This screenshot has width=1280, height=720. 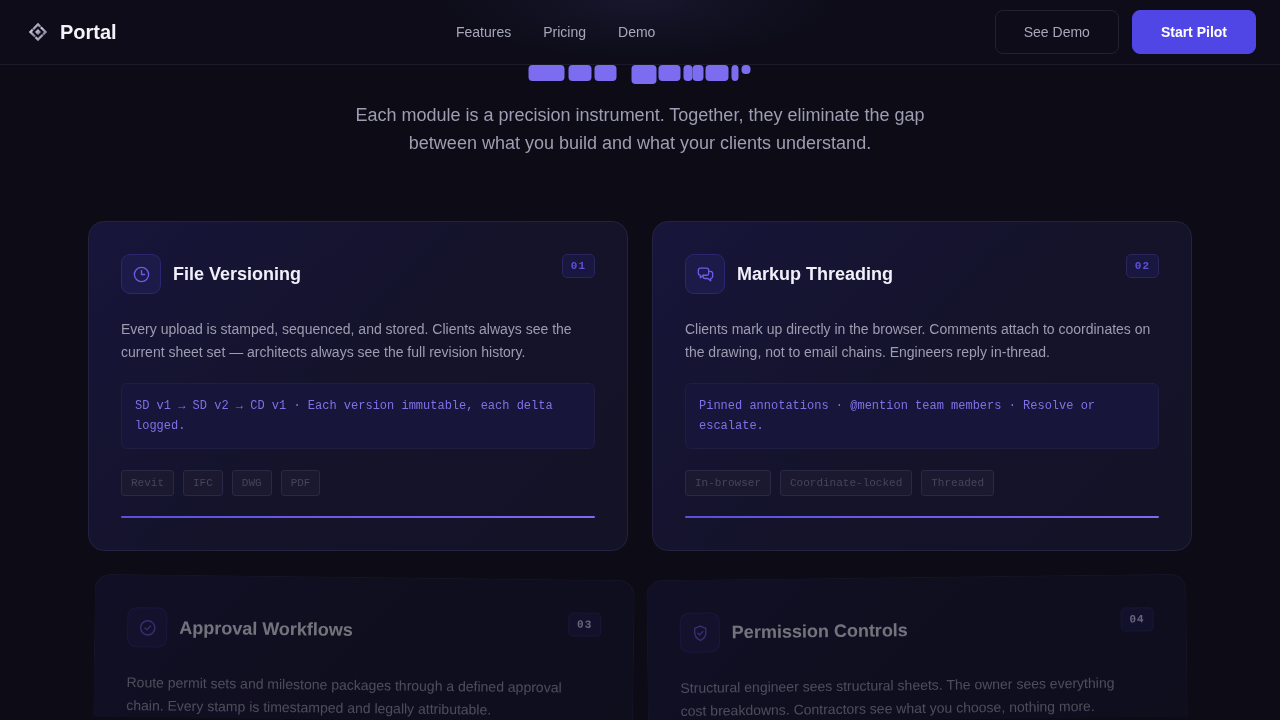 What do you see at coordinates (141, 274) in the screenshot?
I see `clock-icon` at bounding box center [141, 274].